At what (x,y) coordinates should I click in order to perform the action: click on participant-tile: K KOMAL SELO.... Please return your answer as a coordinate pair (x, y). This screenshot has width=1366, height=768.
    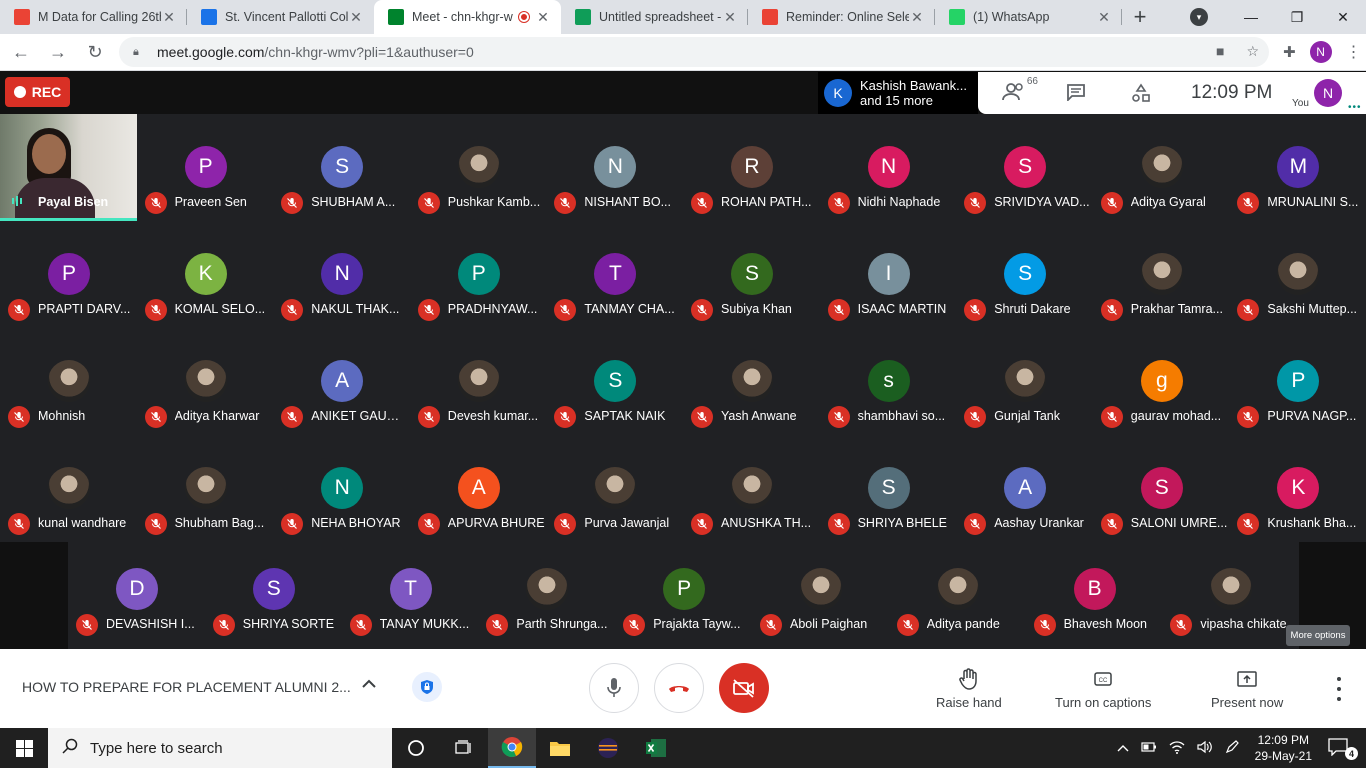
    Looking at the image, I should click on (205, 274).